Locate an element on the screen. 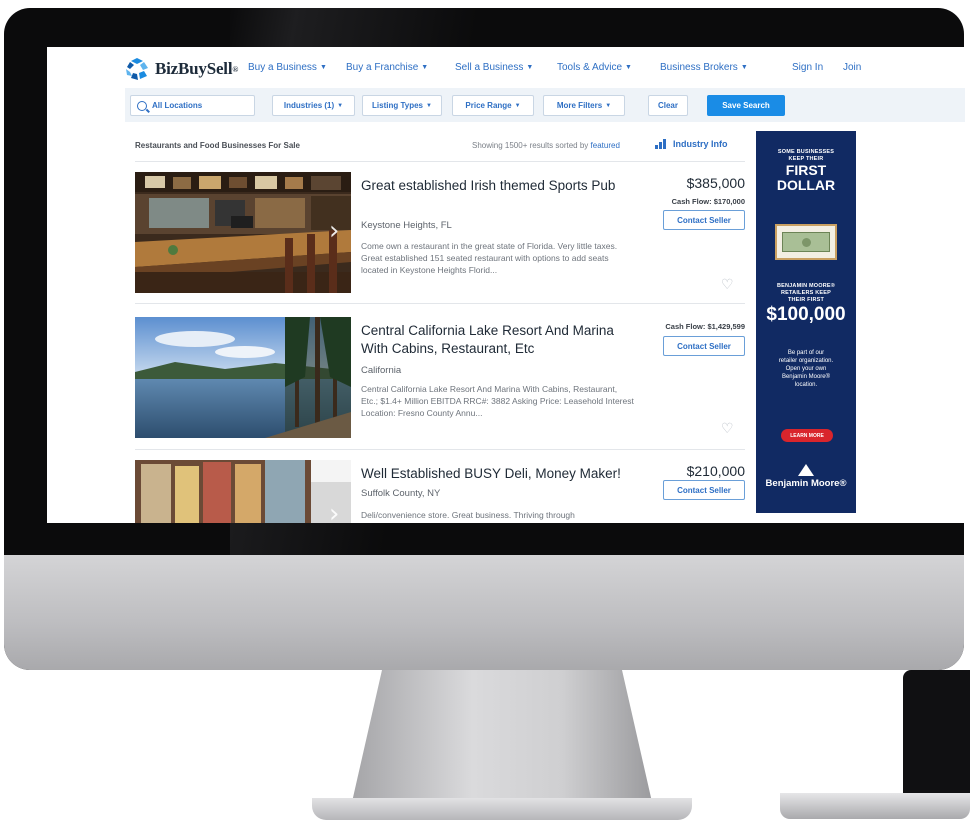  sign-in-link: Sign In is located at coordinates (807, 67).